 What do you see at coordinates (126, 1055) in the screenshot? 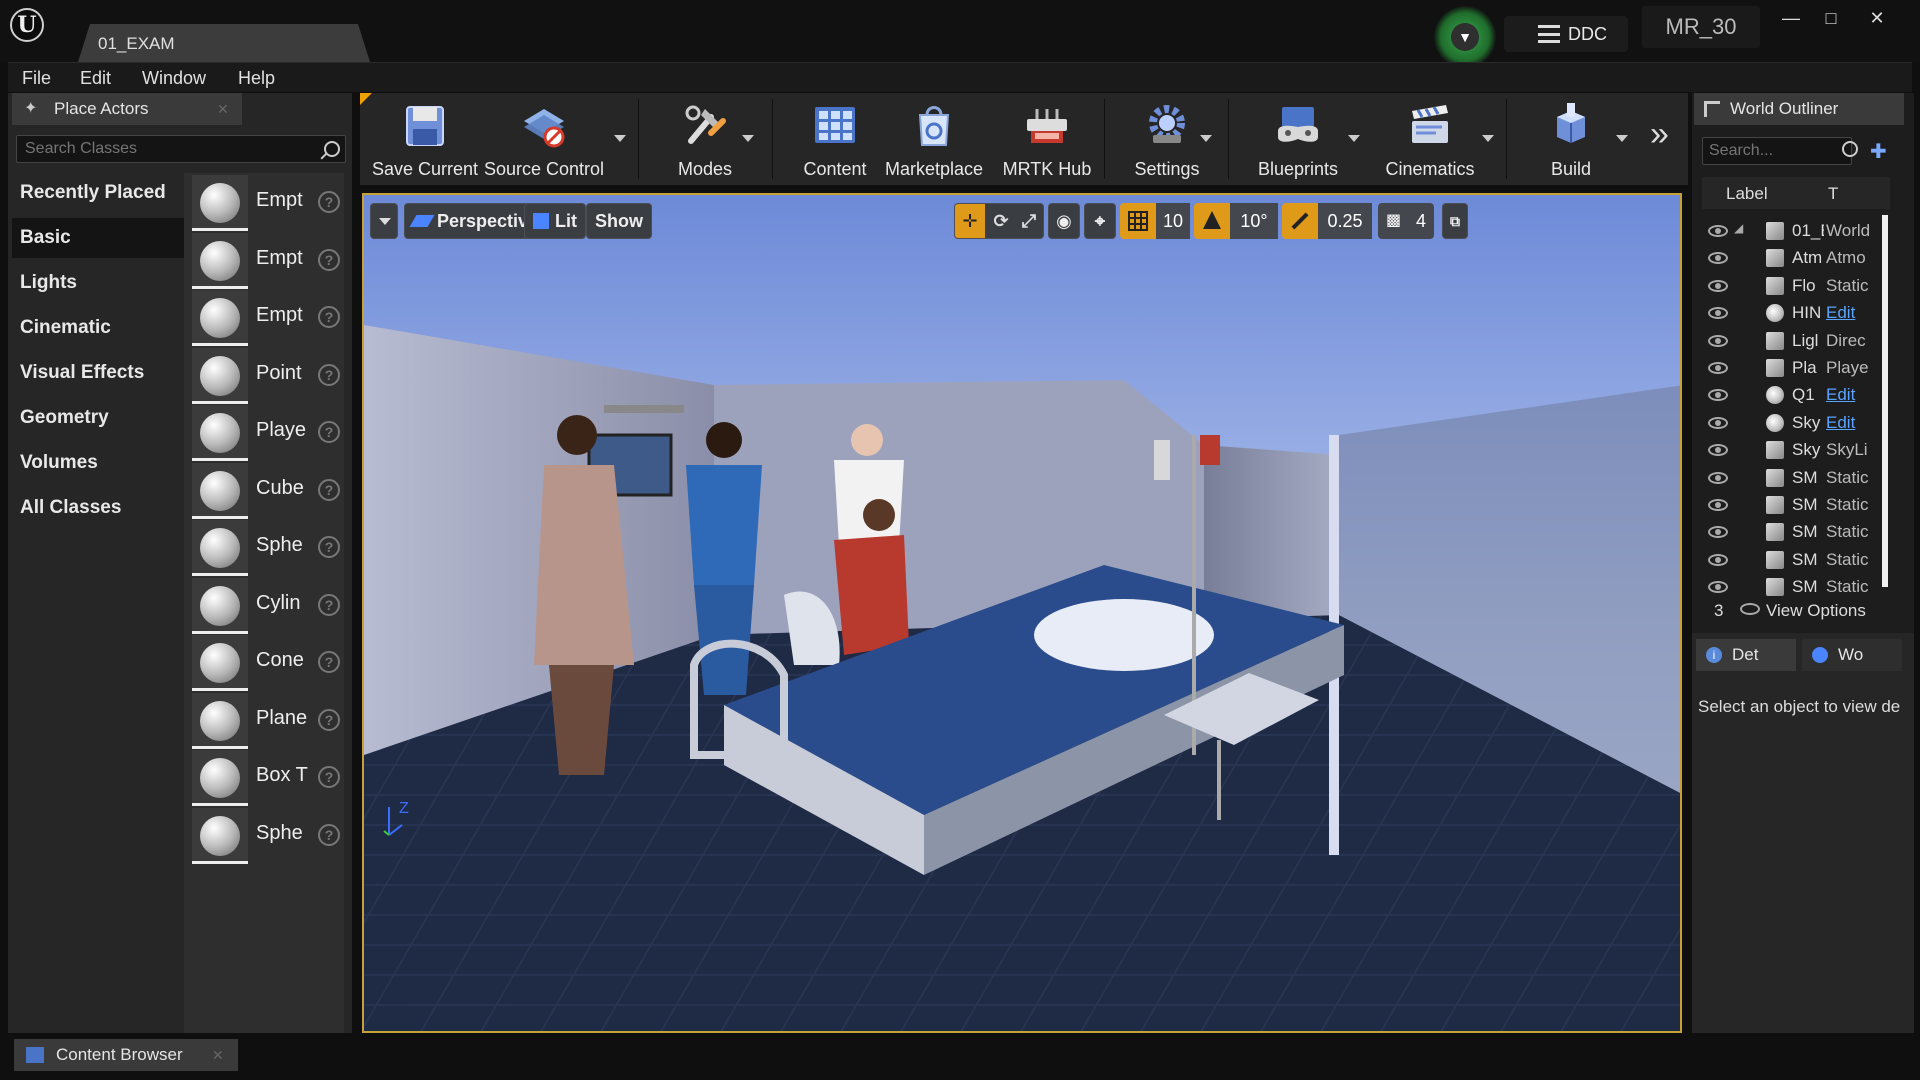
I see `content-browser-tab: Content Browser ✕` at bounding box center [126, 1055].